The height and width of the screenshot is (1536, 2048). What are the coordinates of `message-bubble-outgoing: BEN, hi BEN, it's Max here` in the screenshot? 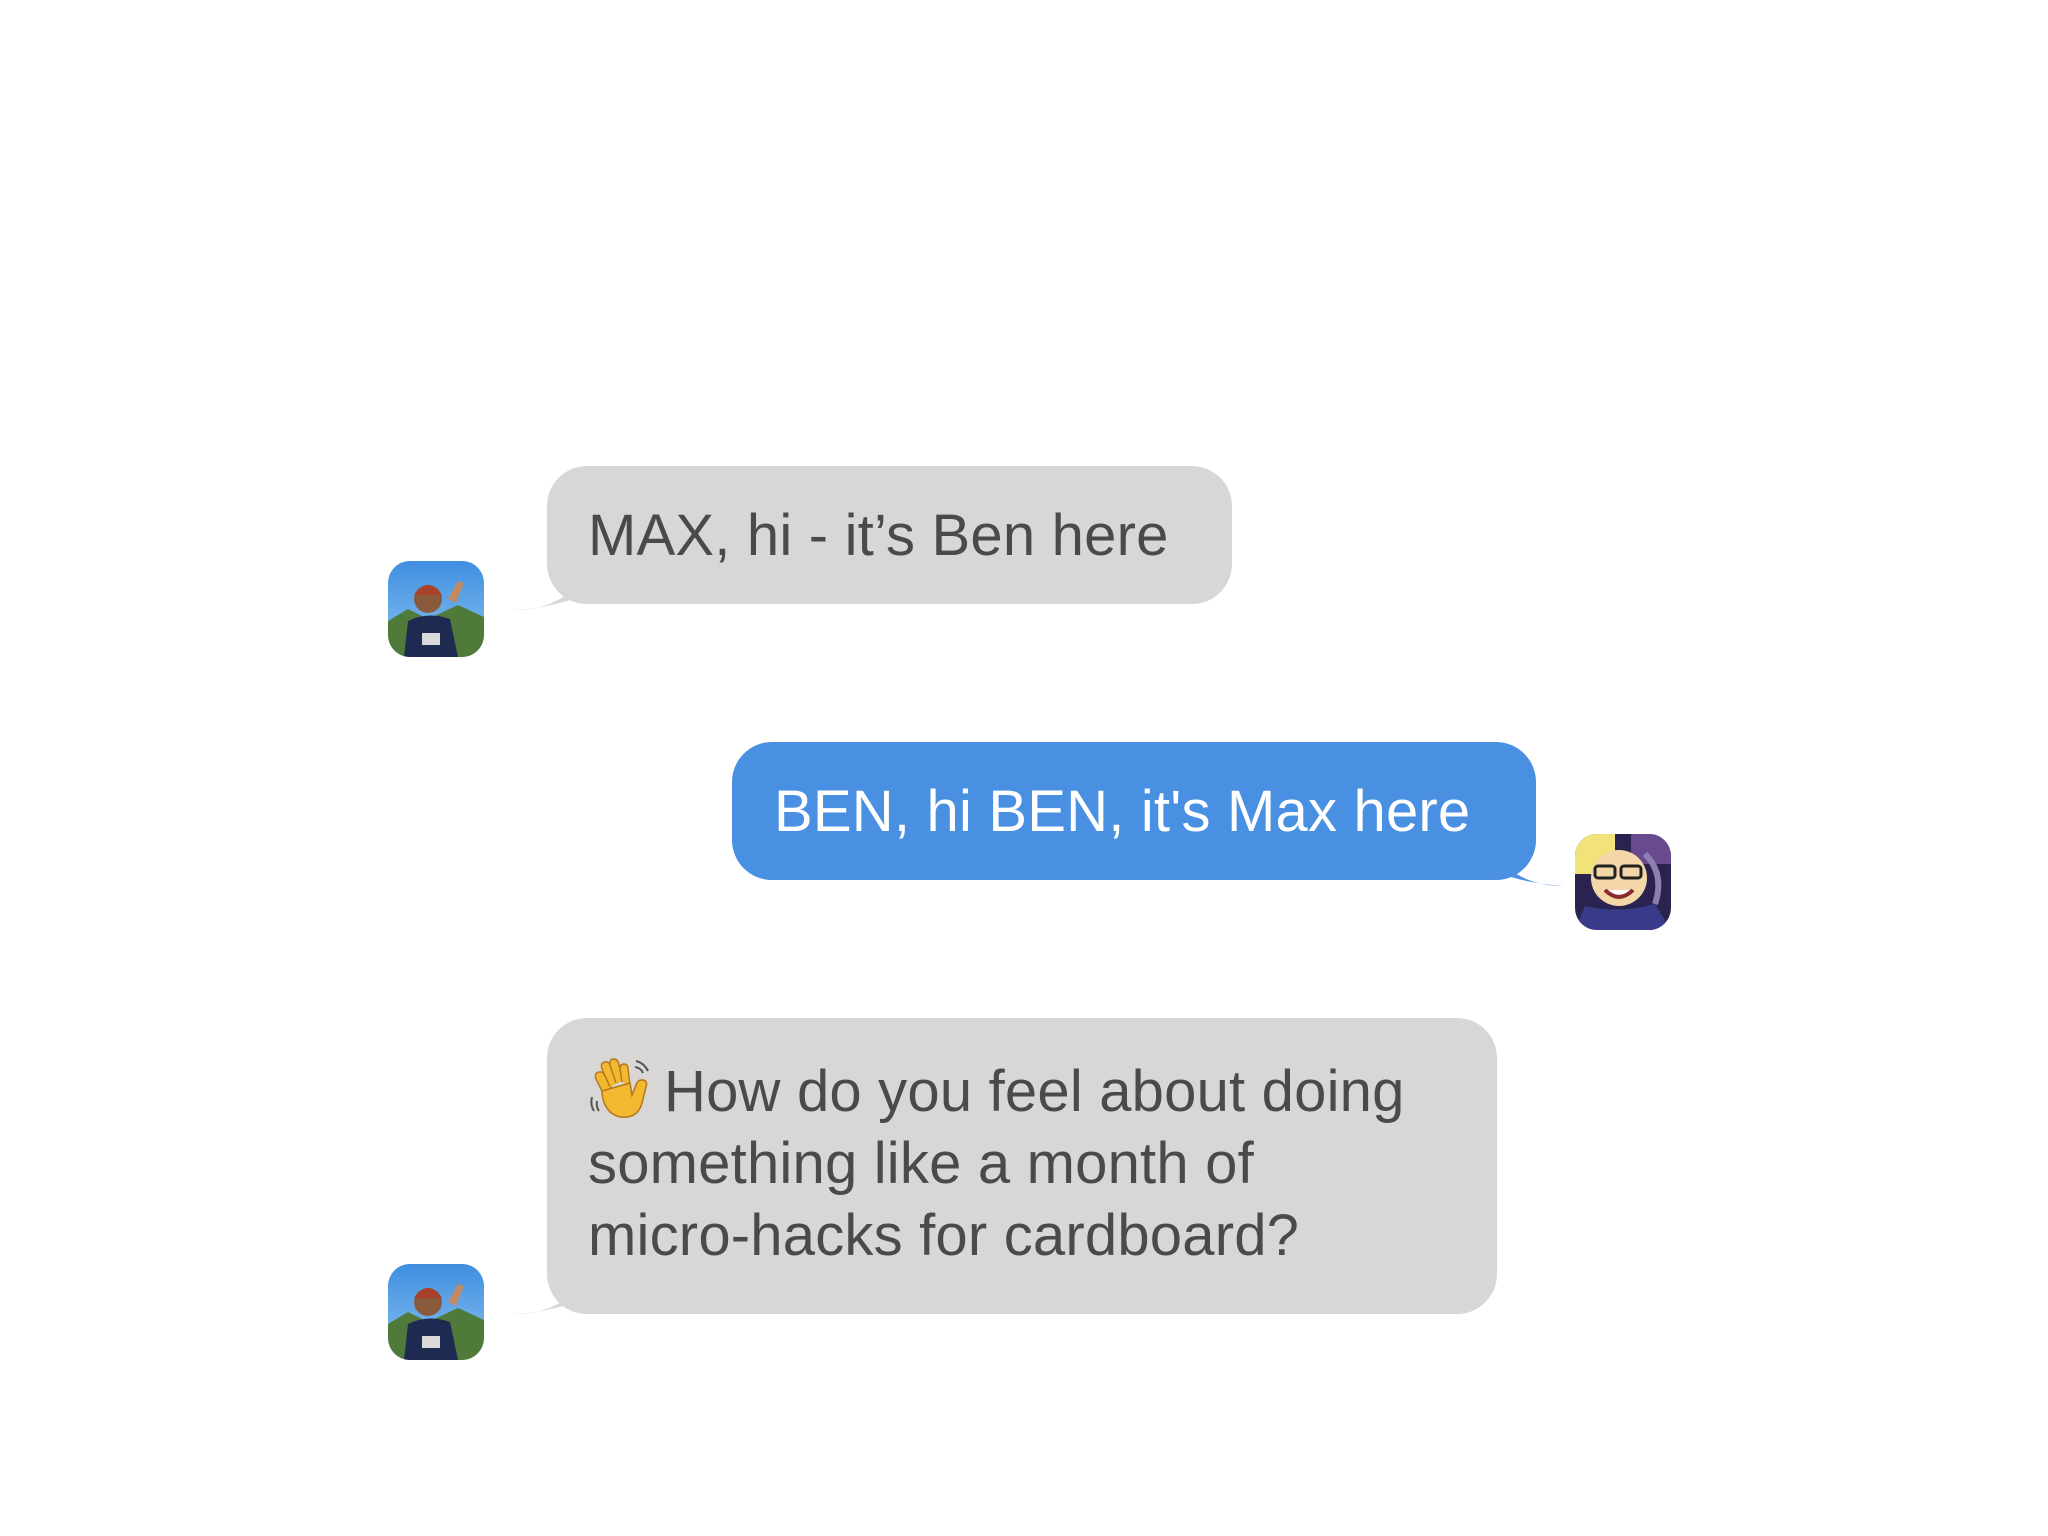 It's located at (1134, 811).